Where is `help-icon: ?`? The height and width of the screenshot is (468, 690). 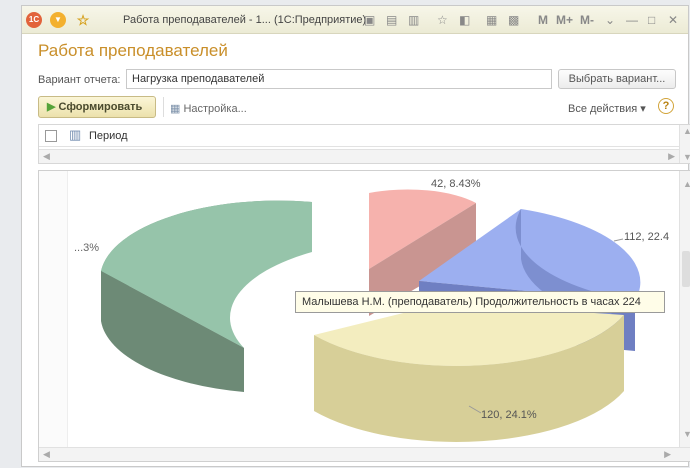 help-icon: ? is located at coordinates (666, 106).